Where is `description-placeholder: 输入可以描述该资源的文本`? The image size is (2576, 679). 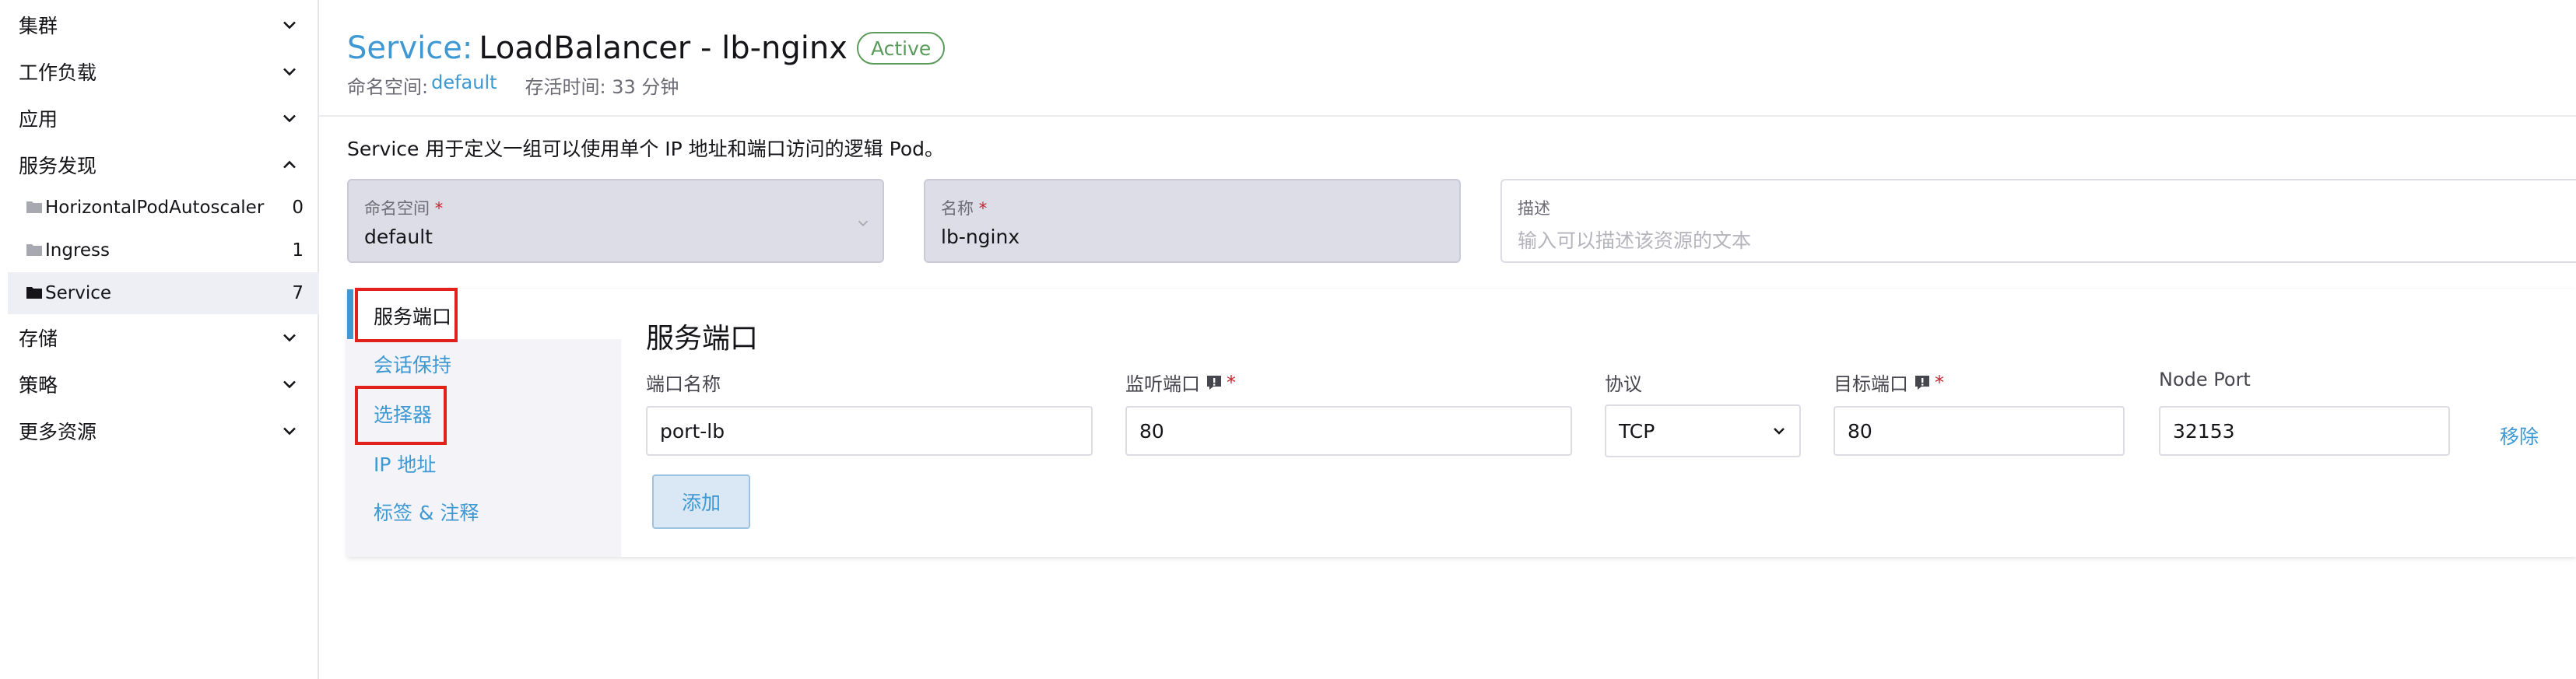 description-placeholder: 输入可以描述该资源的文本 is located at coordinates (1635, 240).